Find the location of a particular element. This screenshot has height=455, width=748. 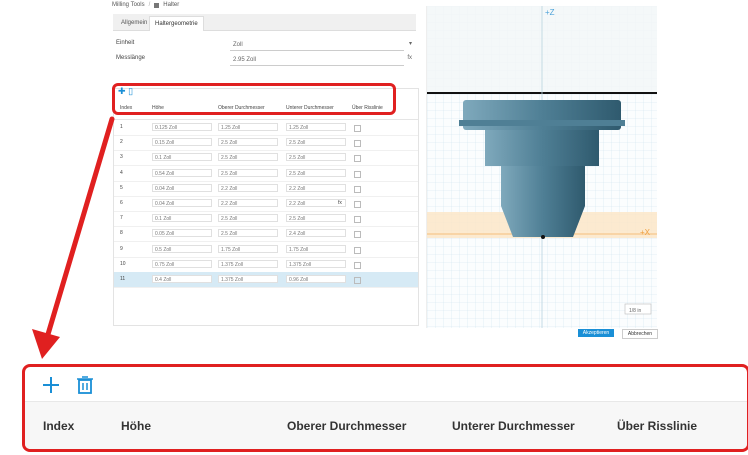

cell-oberer-input: 1.75 Zoll is located at coordinates (248, 248).